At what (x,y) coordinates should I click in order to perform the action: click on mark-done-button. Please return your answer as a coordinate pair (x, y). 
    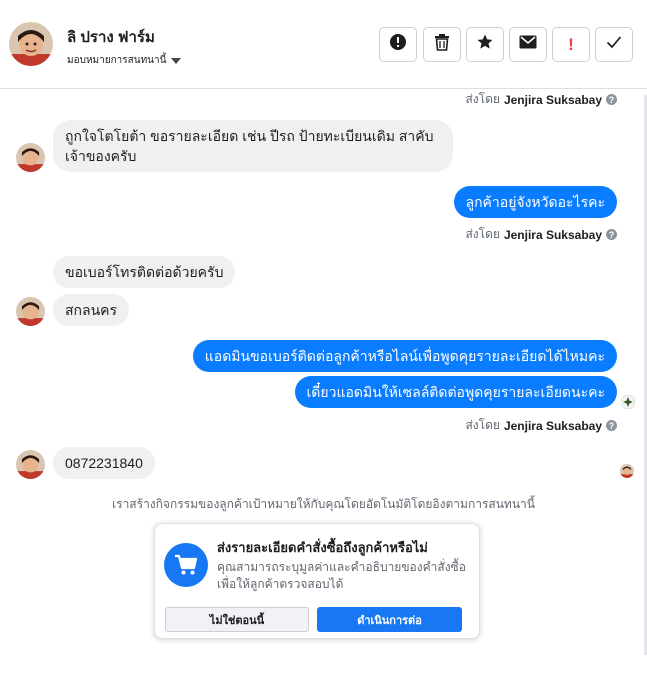
    Looking at the image, I should click on (614, 44).